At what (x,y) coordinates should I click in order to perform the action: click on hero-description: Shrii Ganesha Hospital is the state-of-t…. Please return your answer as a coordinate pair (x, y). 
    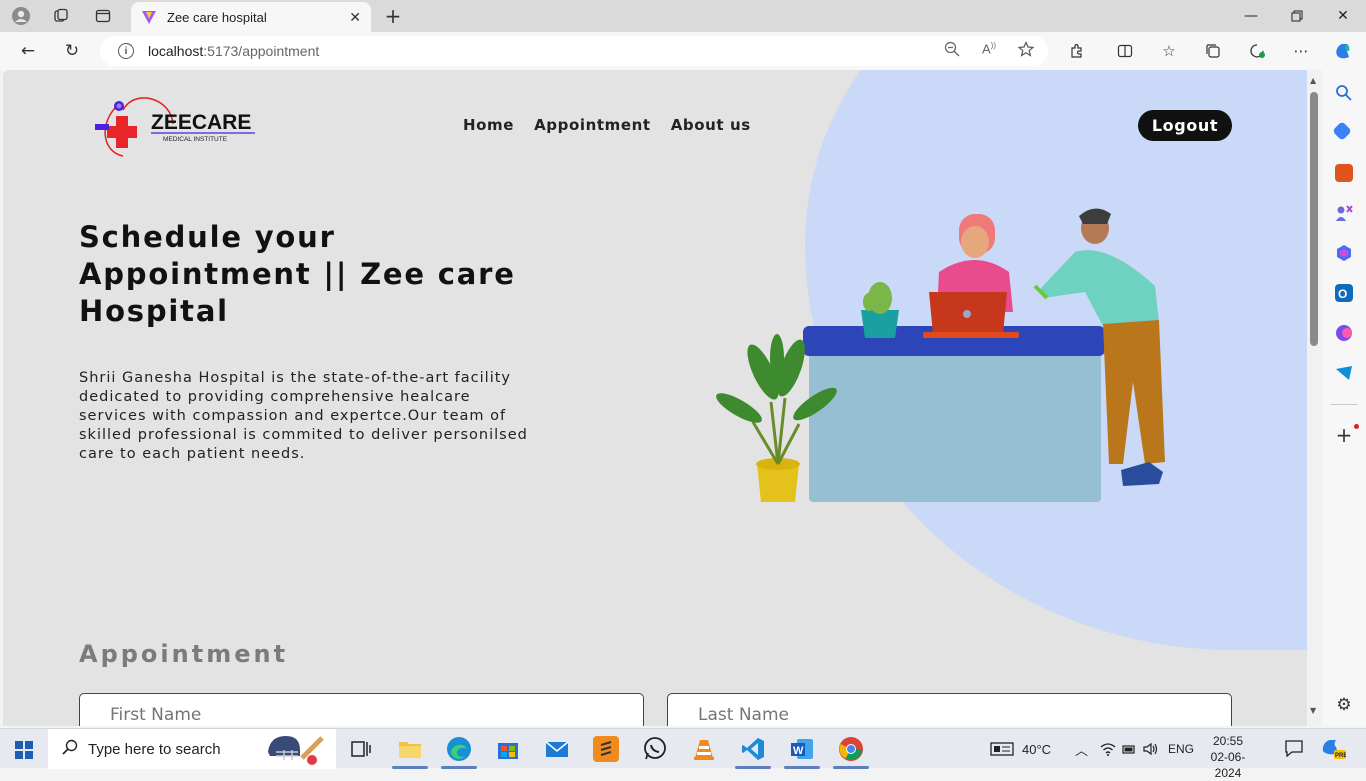
    Looking at the image, I should click on (329, 416).